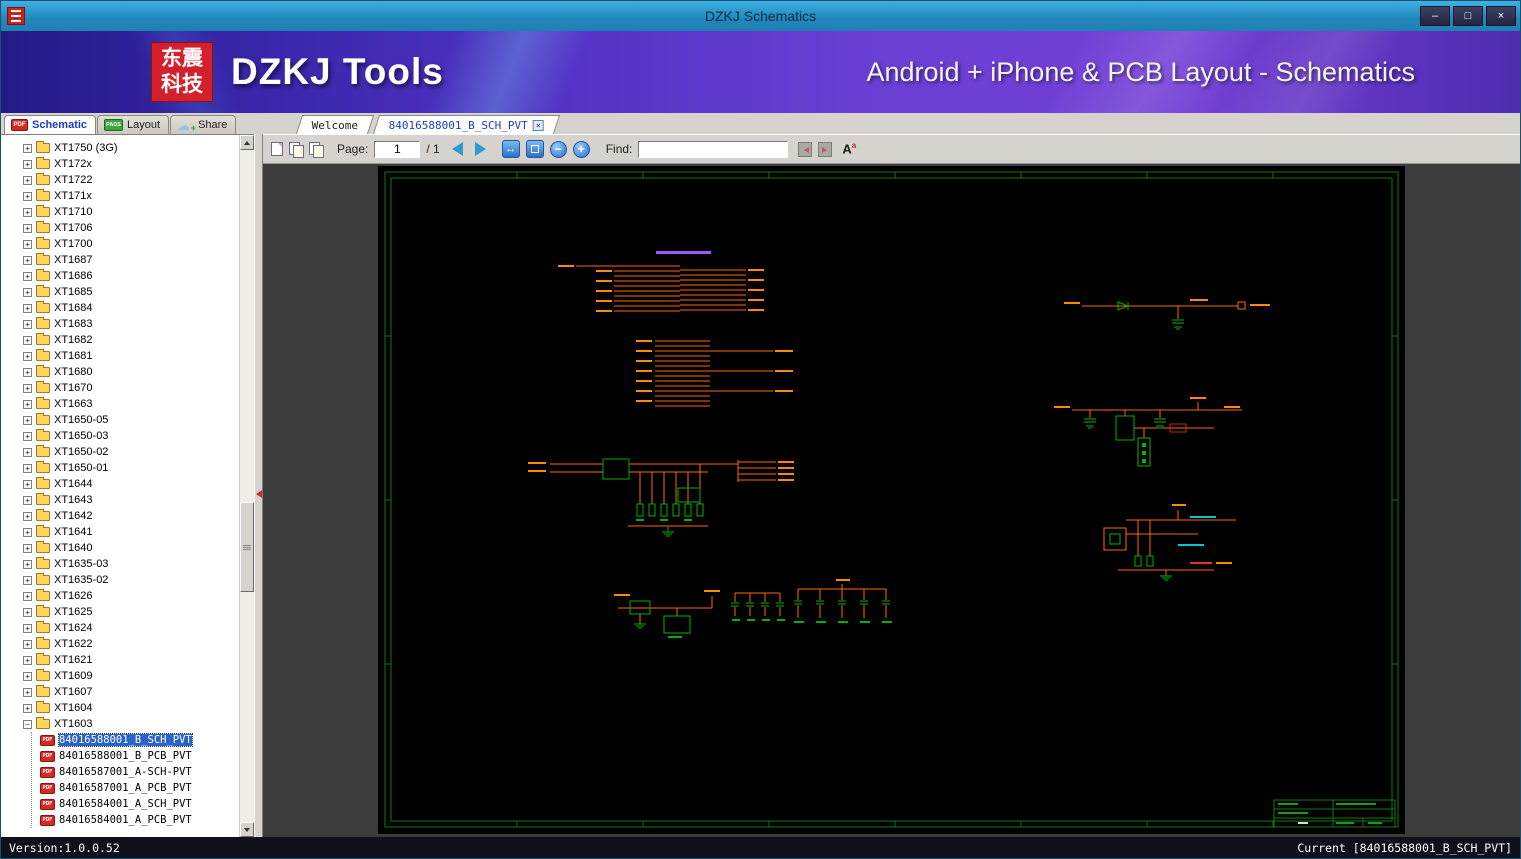  What do you see at coordinates (120, 676) in the screenshot?
I see `tree-folder-xt1609: + XT1609` at bounding box center [120, 676].